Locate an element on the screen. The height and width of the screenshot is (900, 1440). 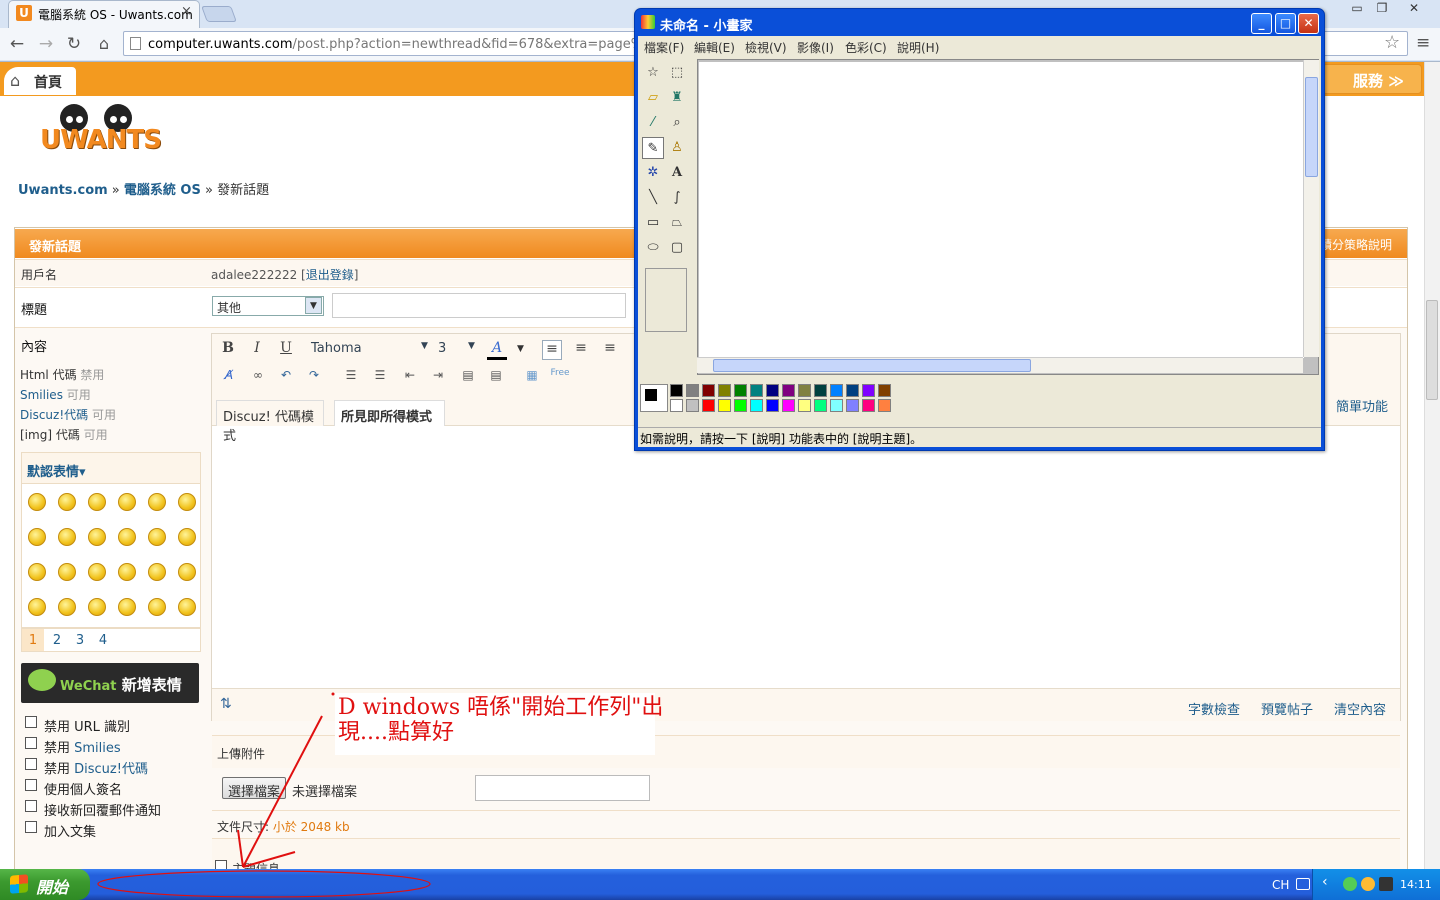
brush-icon: ♙ is located at coordinates (677, 148).